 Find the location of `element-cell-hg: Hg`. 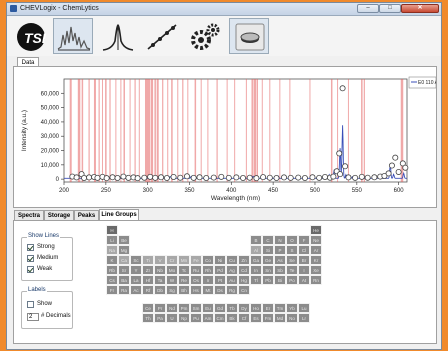

element-cell-hg: Hg is located at coordinates (244, 280).